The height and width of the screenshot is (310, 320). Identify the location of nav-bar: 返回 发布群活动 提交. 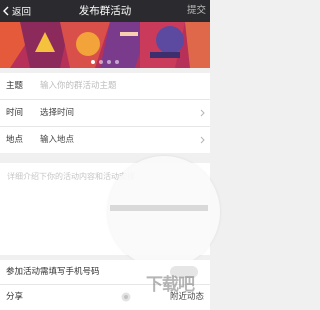
(105, 11).